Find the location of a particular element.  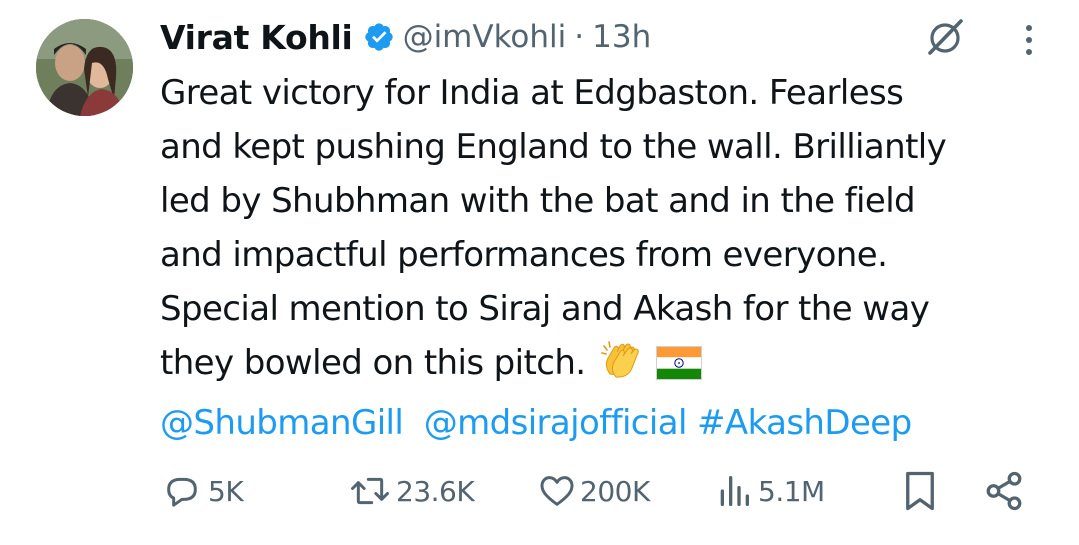

tweet-header: Virat Kohli @imVkohli · 13h is located at coordinates (405, 37).